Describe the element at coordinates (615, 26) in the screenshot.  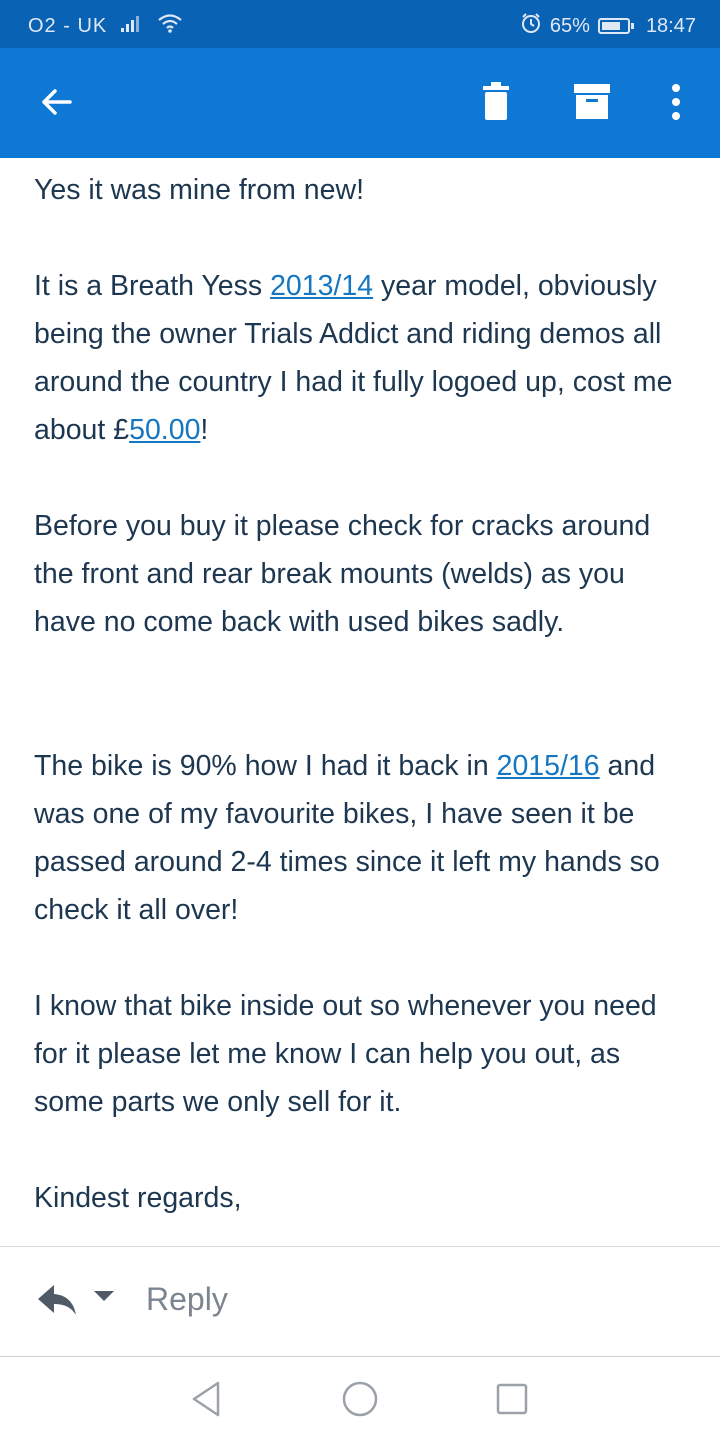
I see `battery-icon` at that location.